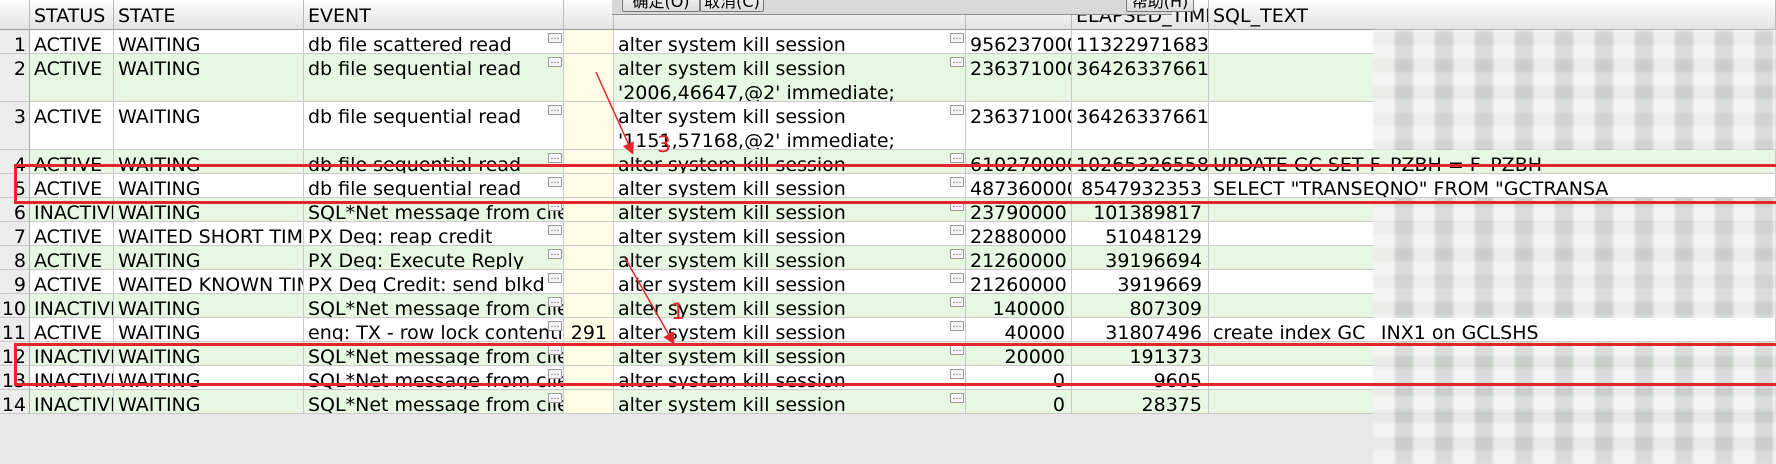 This screenshot has height=464, width=1776. Describe the element at coordinates (15, 211) in the screenshot. I see `row-number: 6` at that location.